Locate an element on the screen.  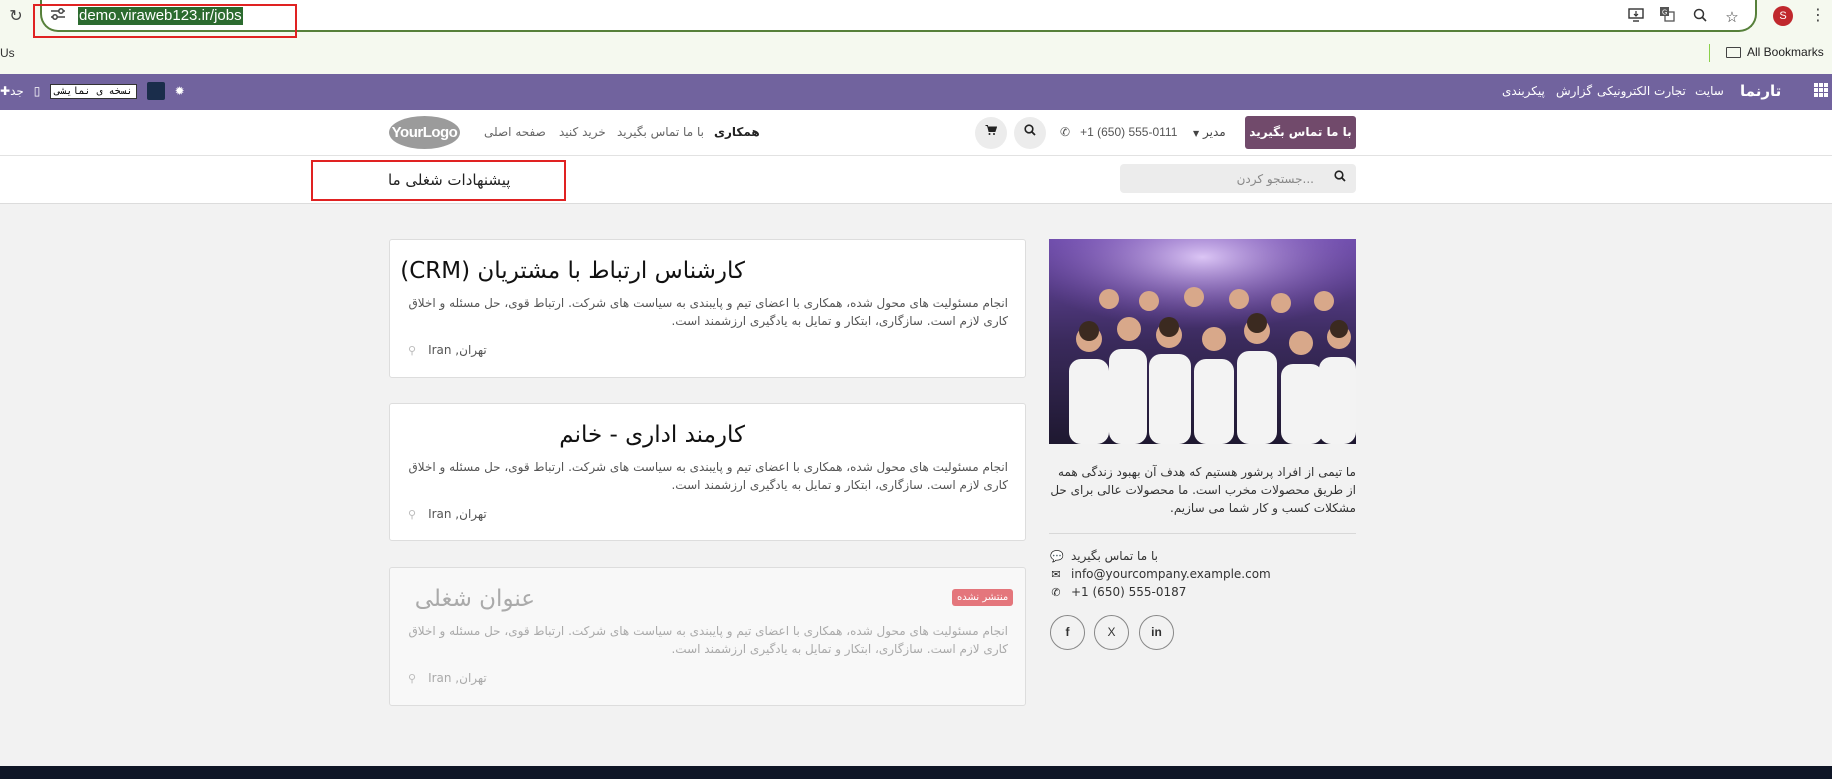
apps-grid-icon is located at coordinates (1821, 90).